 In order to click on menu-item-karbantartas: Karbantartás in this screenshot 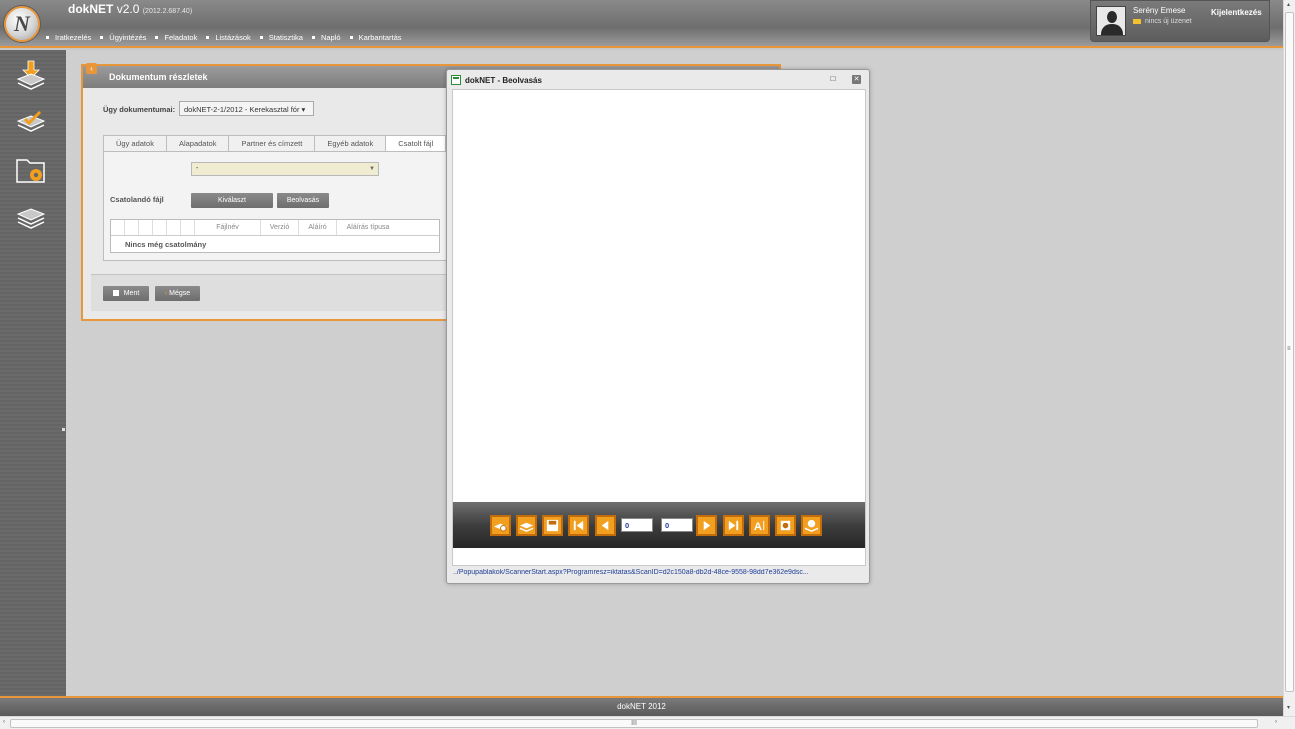, I will do `click(375, 37)`.